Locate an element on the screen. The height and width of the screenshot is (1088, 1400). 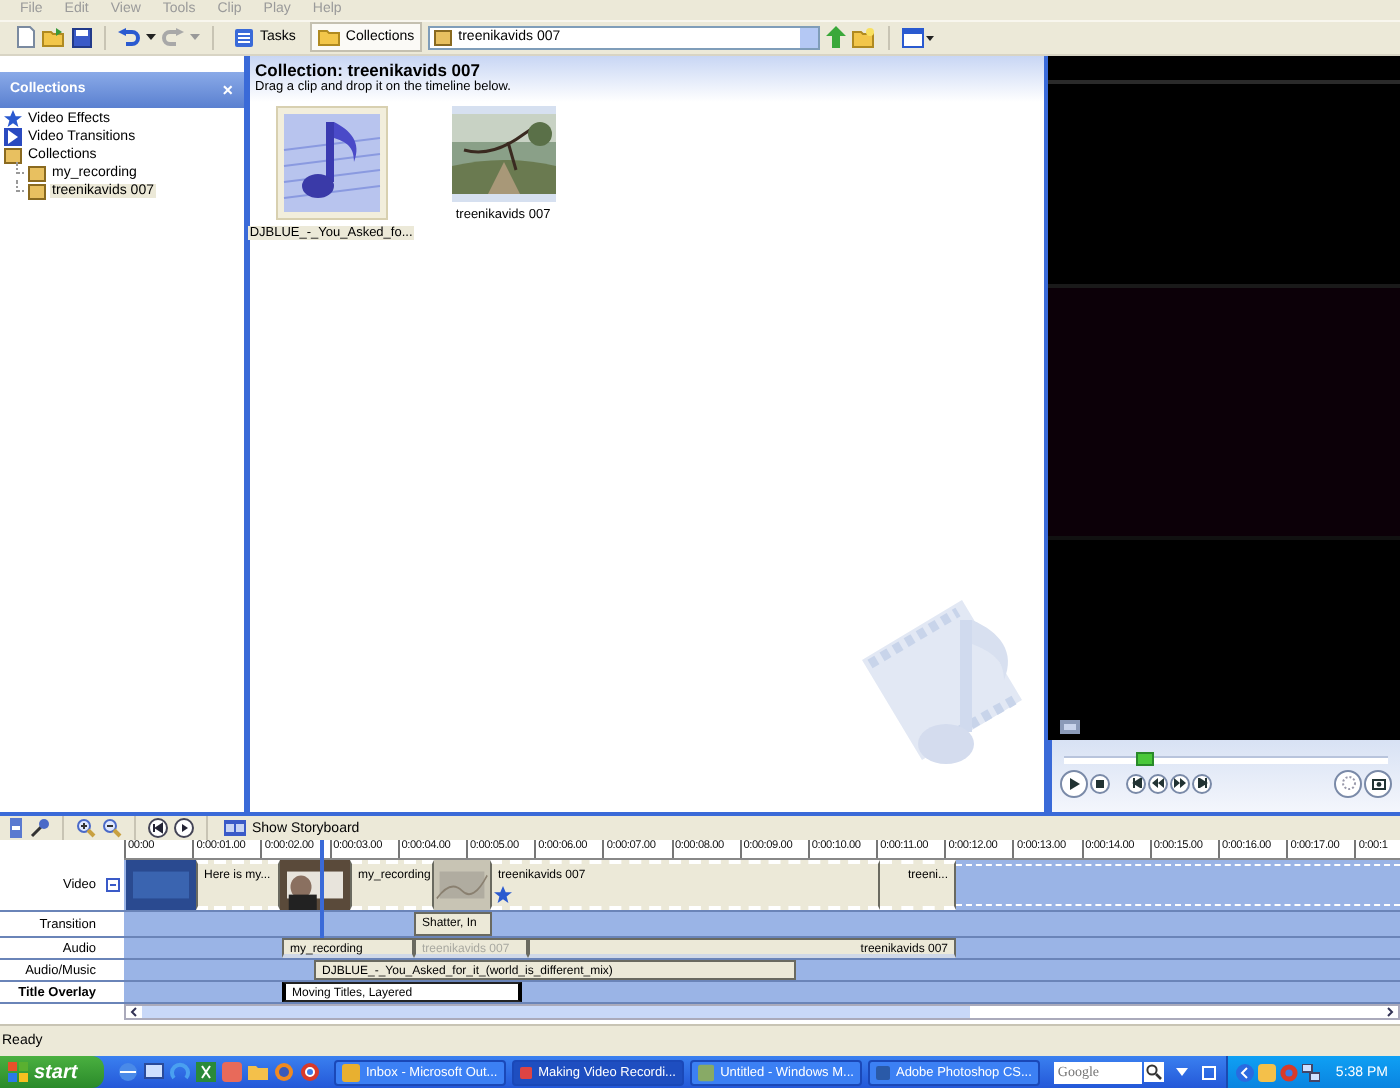
expand-tray-icon is located at coordinates (1244, 1072).